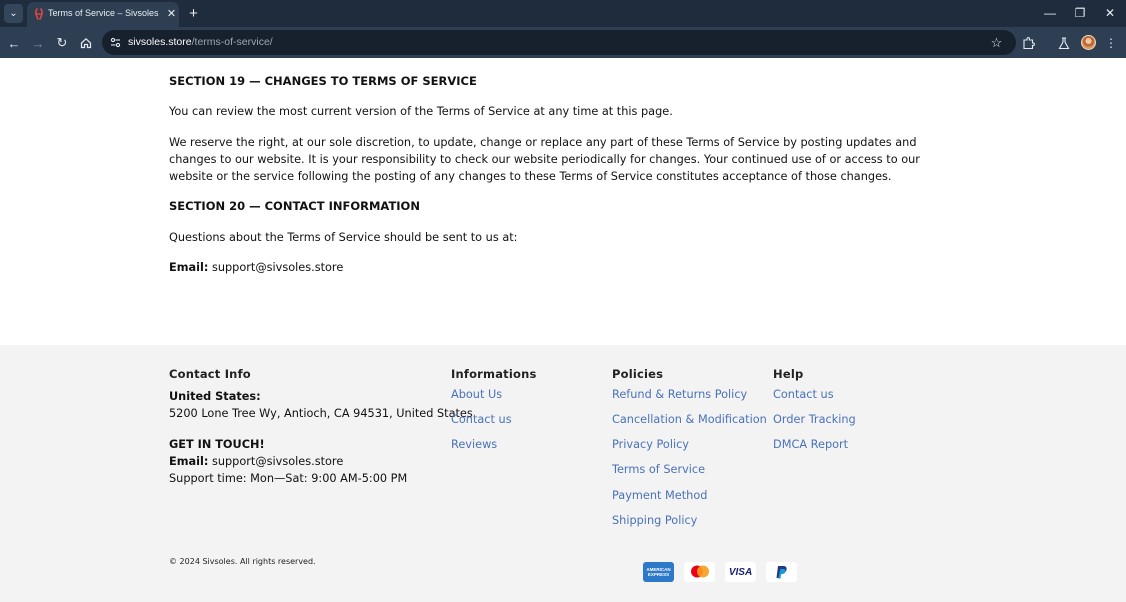  What do you see at coordinates (638, 374) in the screenshot?
I see `footer-policies-title: Policies` at bounding box center [638, 374].